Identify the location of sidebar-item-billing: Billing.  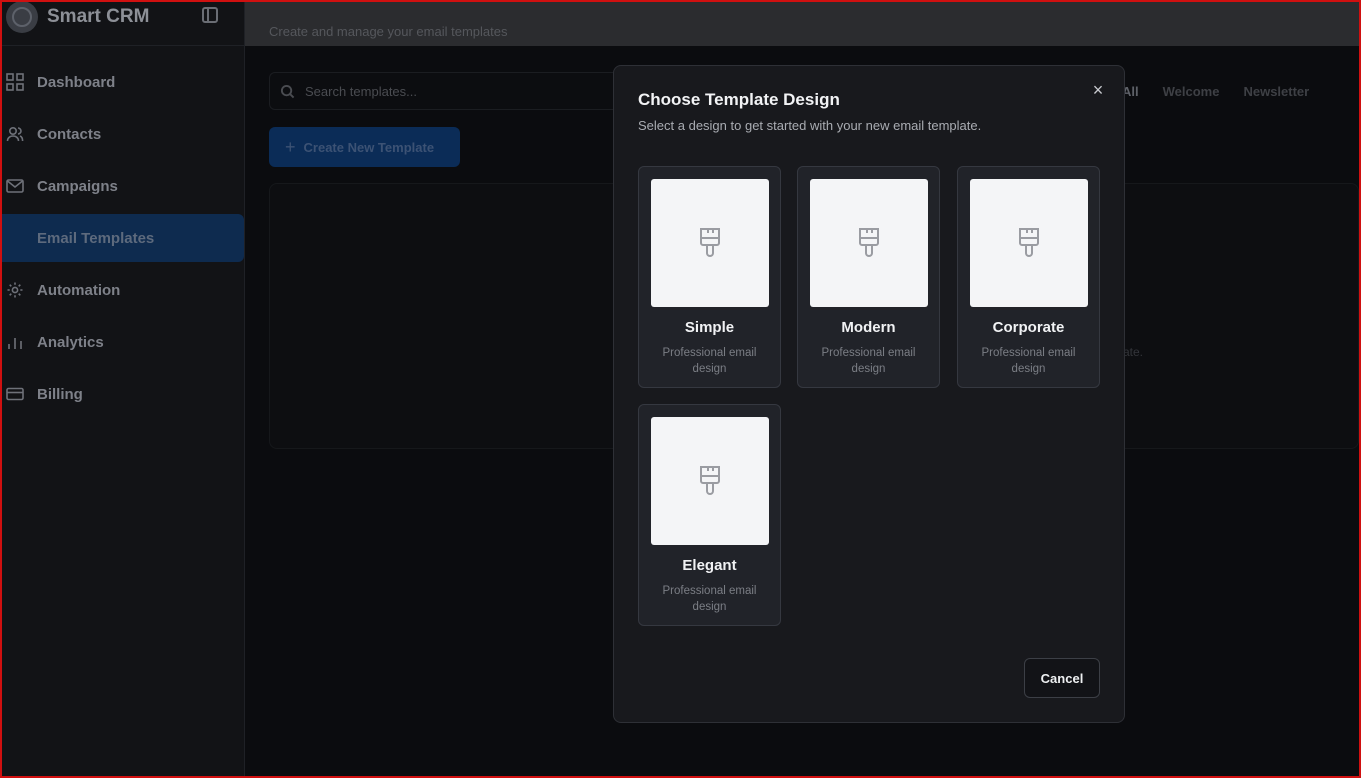
(123, 394).